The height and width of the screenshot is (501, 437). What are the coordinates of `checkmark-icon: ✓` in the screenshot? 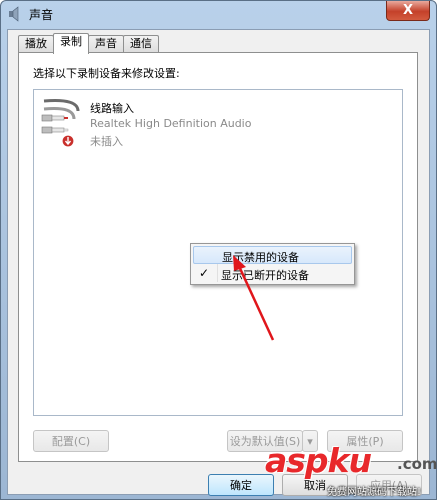 It's located at (204, 273).